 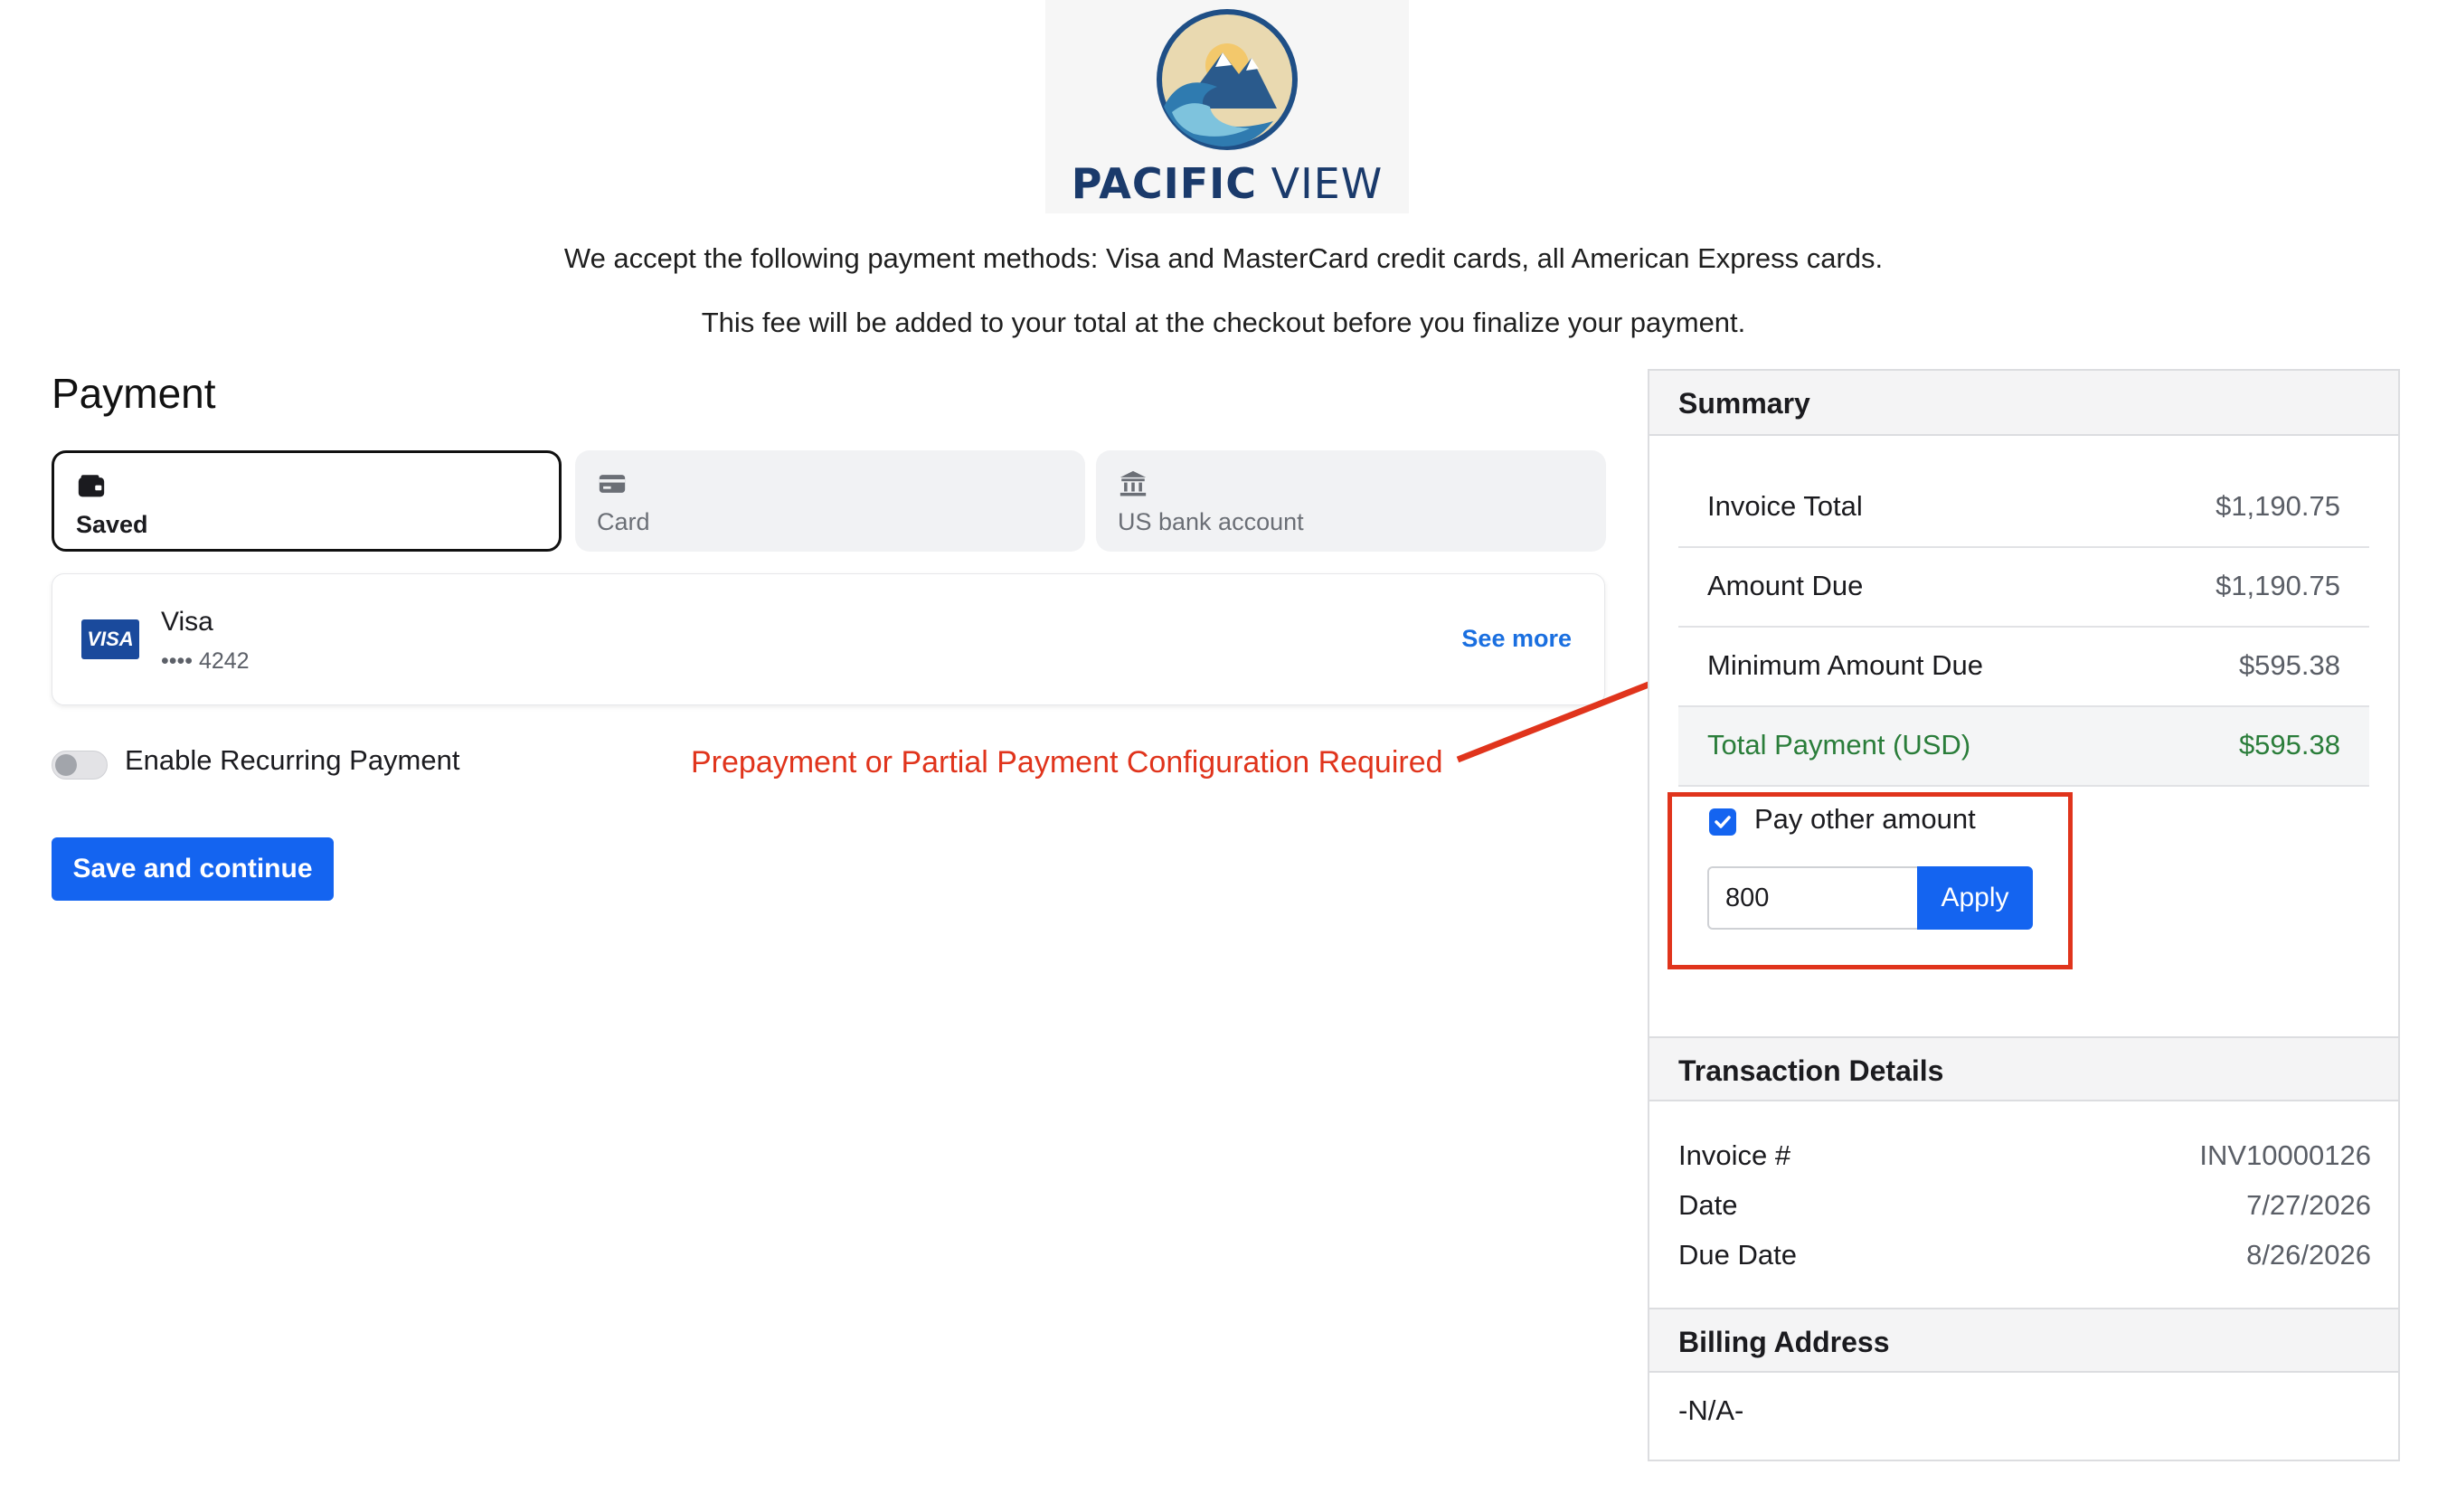 What do you see at coordinates (1737, 1255) in the screenshot?
I see `transaction-label: Due Date` at bounding box center [1737, 1255].